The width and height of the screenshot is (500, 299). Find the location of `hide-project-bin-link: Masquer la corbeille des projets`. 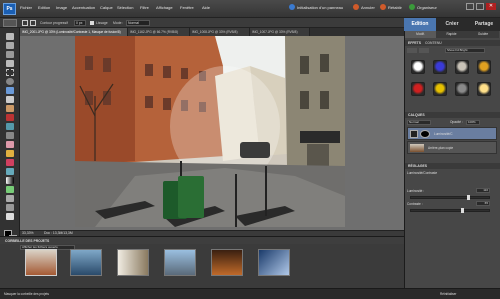

hide-project-bin-link: Masquer la corbeille des projets is located at coordinates (26, 294).